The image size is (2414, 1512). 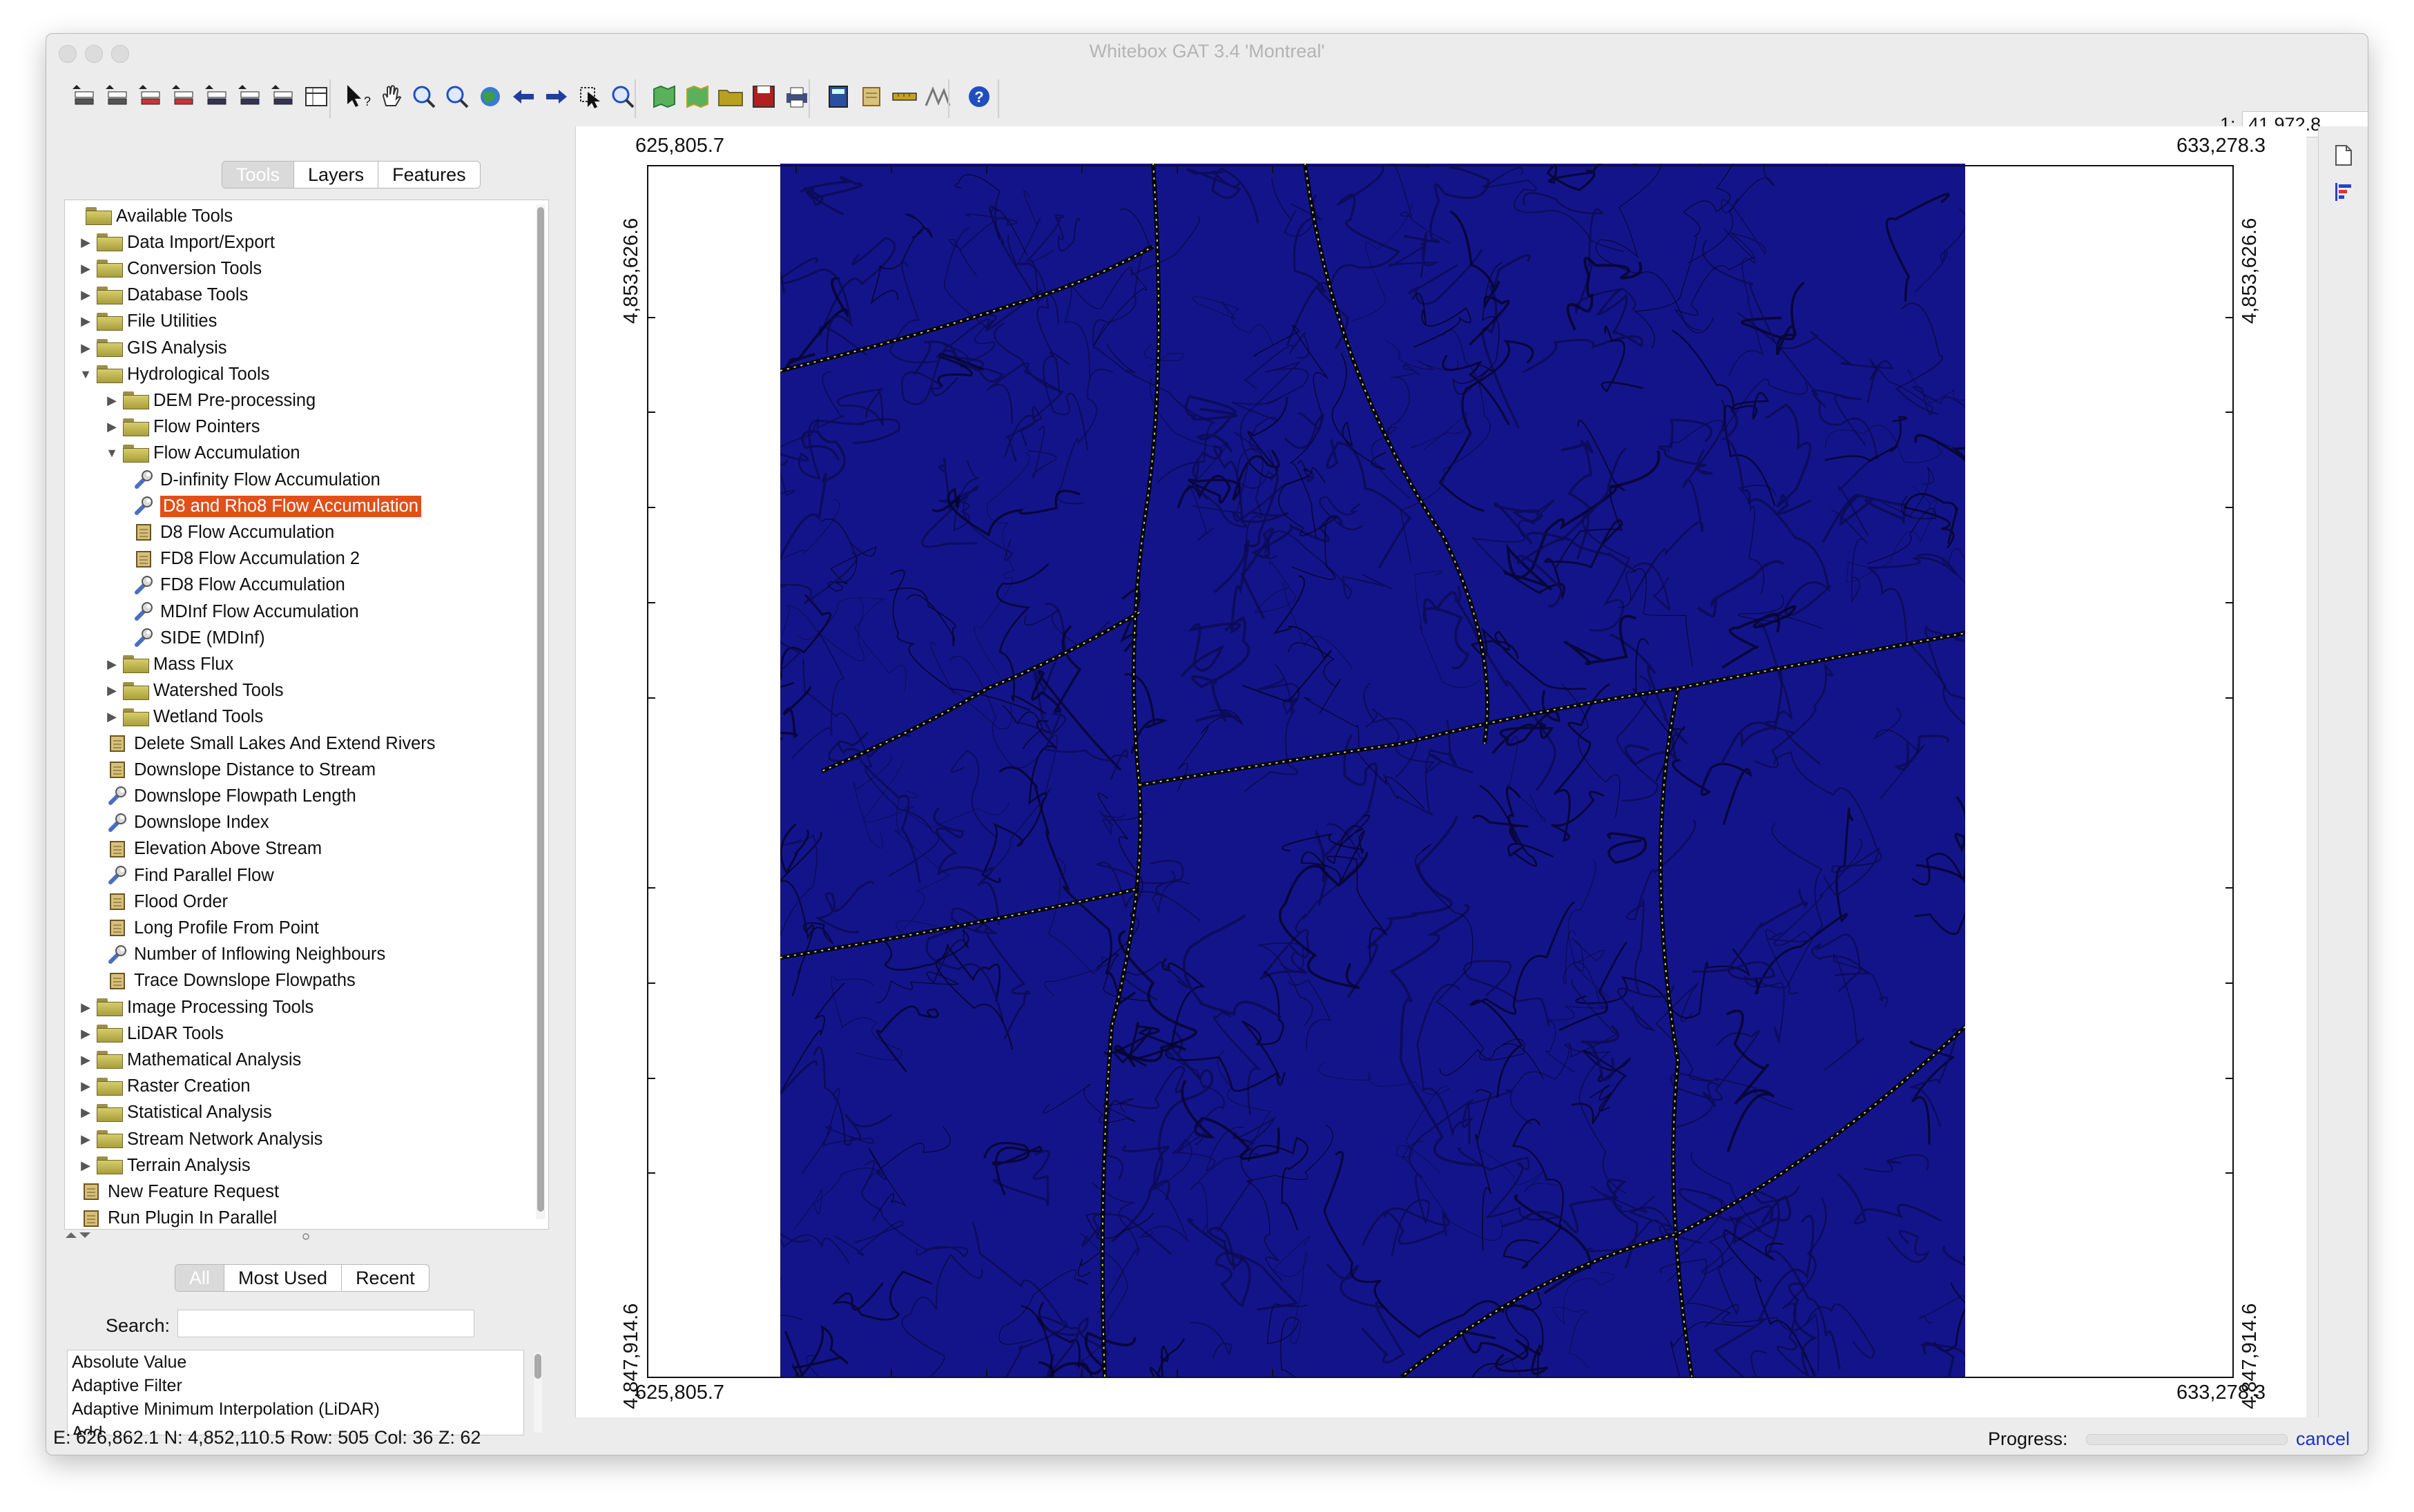 I want to click on tree-tool-item: FD8 Flow Accumulation 2, so click(x=245, y=559).